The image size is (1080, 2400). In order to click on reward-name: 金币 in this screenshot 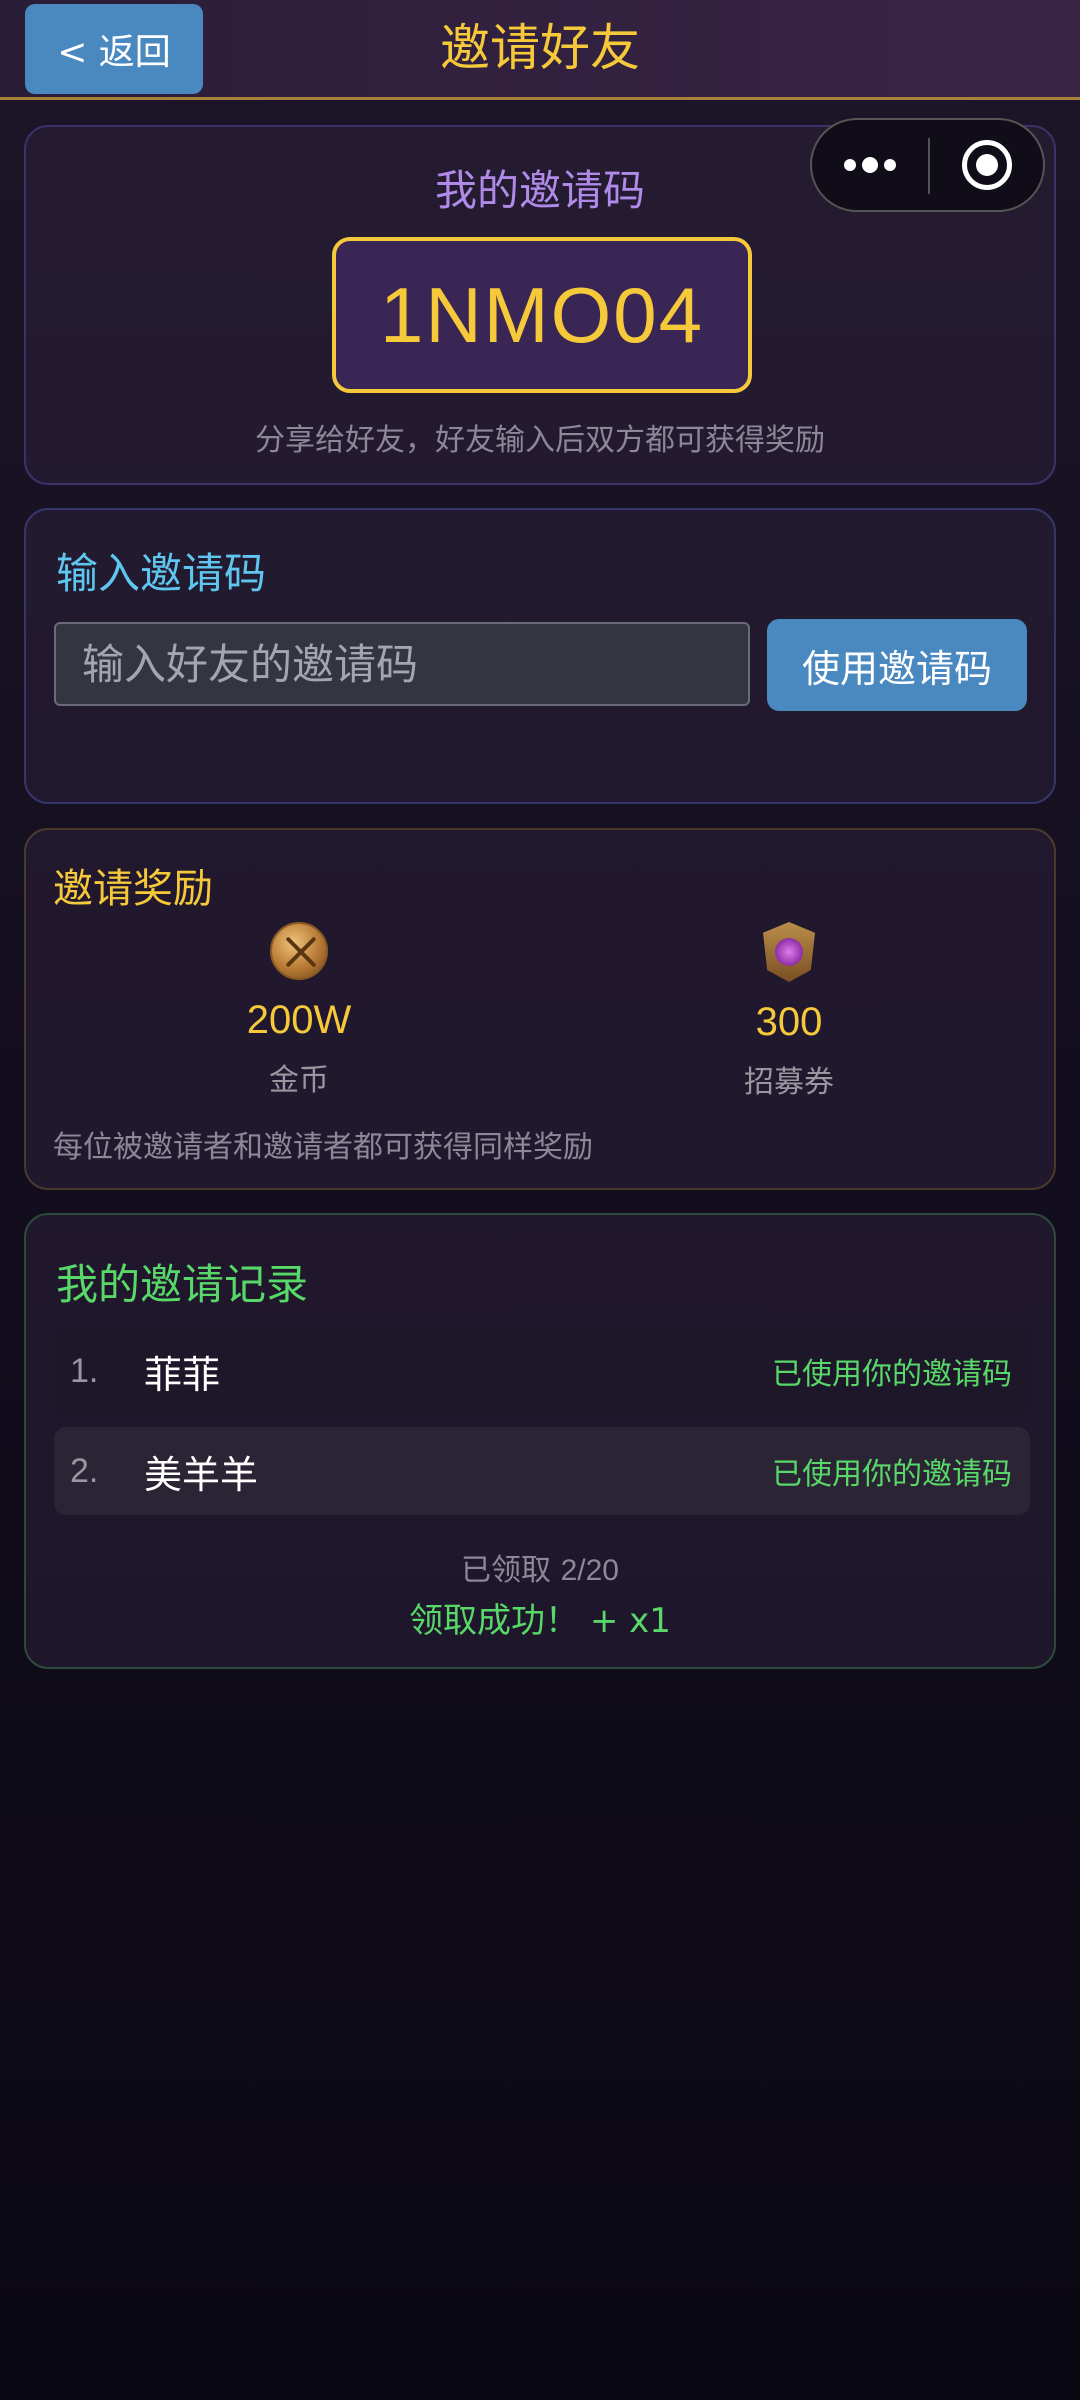, I will do `click(299, 1080)`.